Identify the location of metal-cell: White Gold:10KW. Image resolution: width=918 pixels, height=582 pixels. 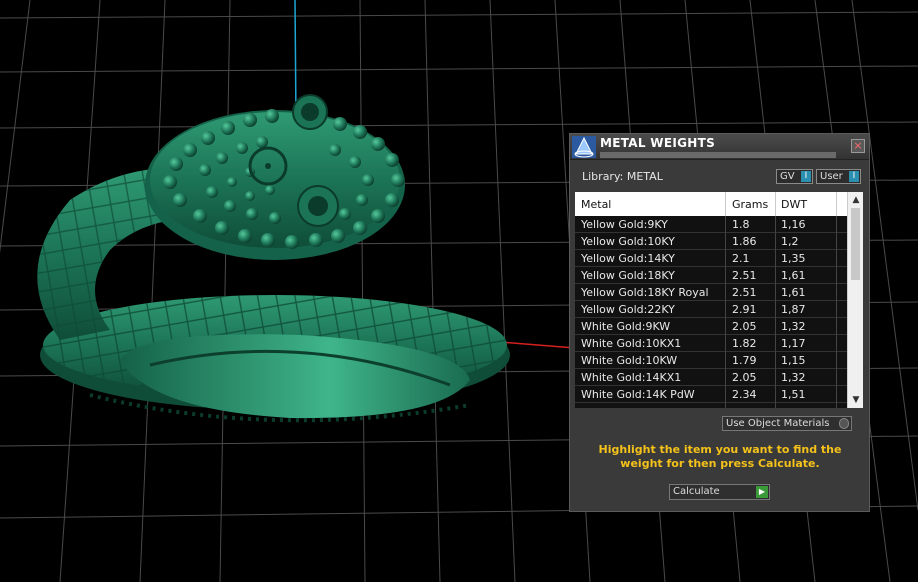
(629, 360).